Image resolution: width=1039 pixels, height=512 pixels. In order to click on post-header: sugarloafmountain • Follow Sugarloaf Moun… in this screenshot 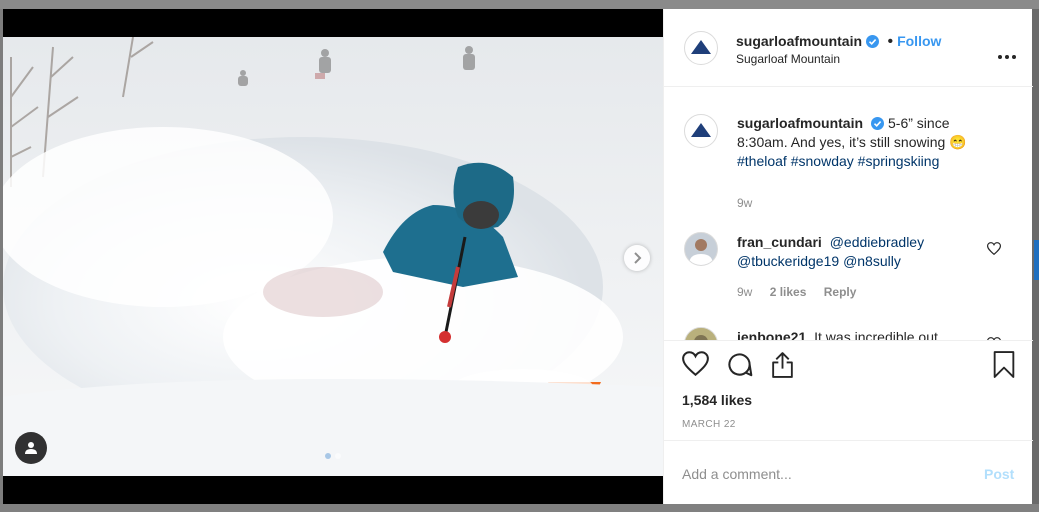, I will do `click(848, 48)`.